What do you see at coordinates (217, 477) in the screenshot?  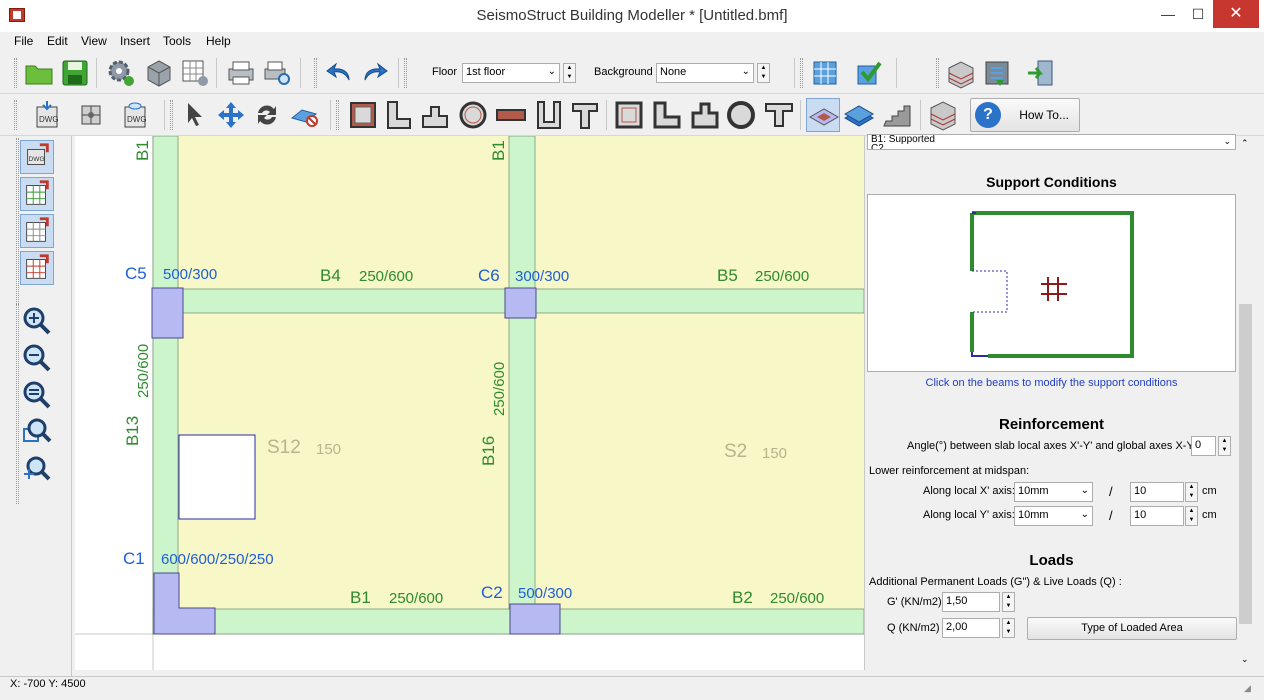 I see `slab-opening` at bounding box center [217, 477].